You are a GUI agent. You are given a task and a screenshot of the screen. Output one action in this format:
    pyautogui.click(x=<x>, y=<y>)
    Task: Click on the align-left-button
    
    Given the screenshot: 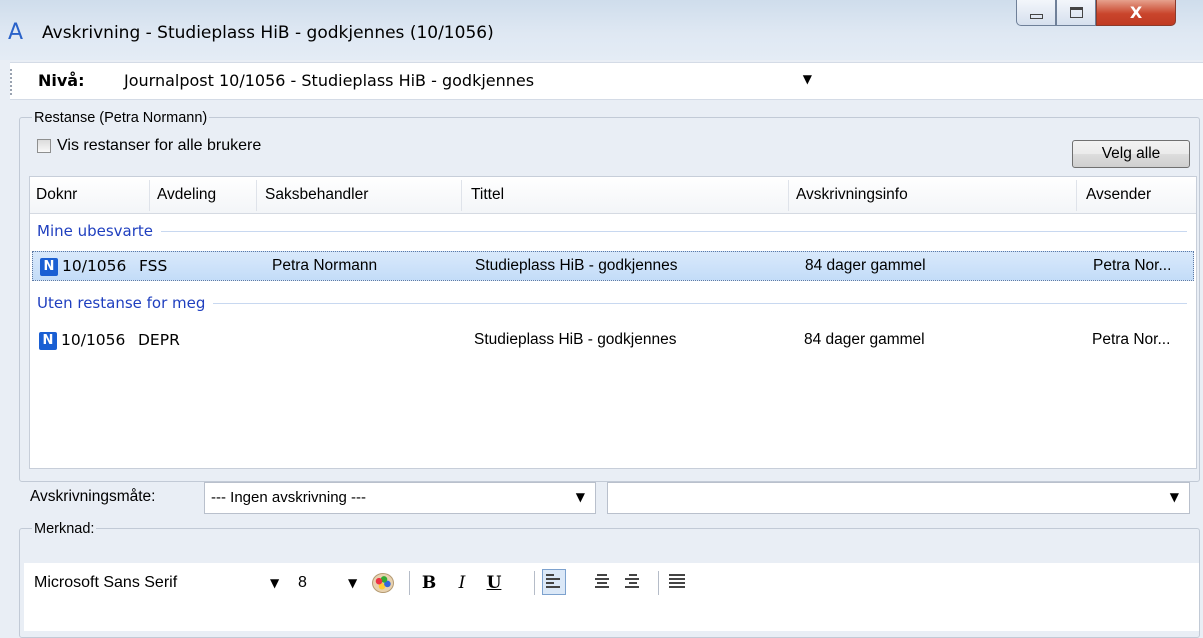 What is the action you would take?
    pyautogui.click(x=554, y=582)
    